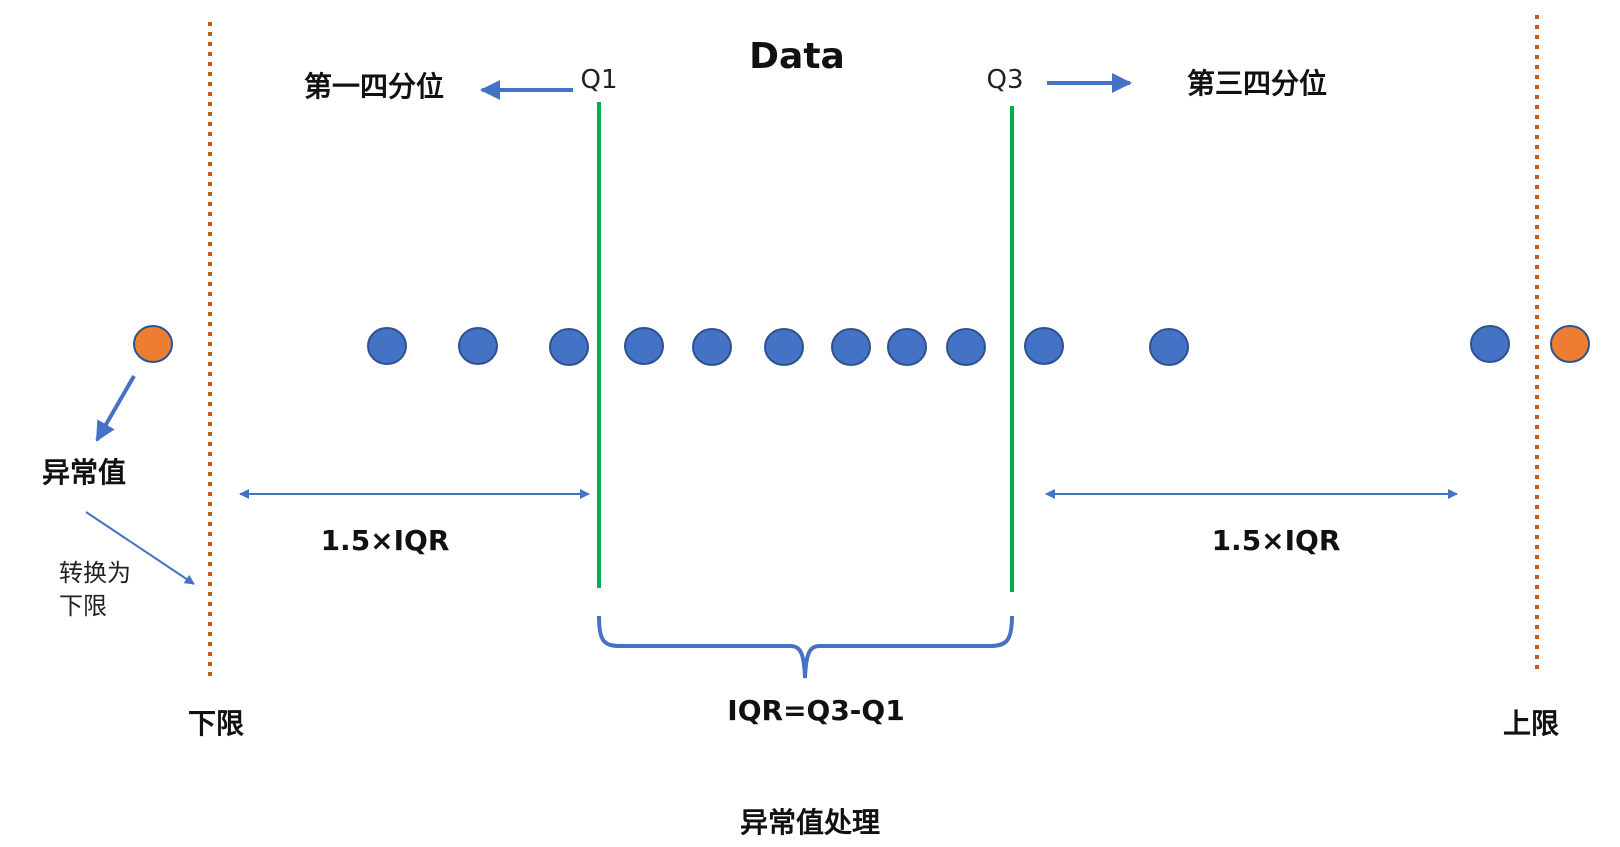  What do you see at coordinates (805, 647) in the screenshot?
I see `iqr-brace` at bounding box center [805, 647].